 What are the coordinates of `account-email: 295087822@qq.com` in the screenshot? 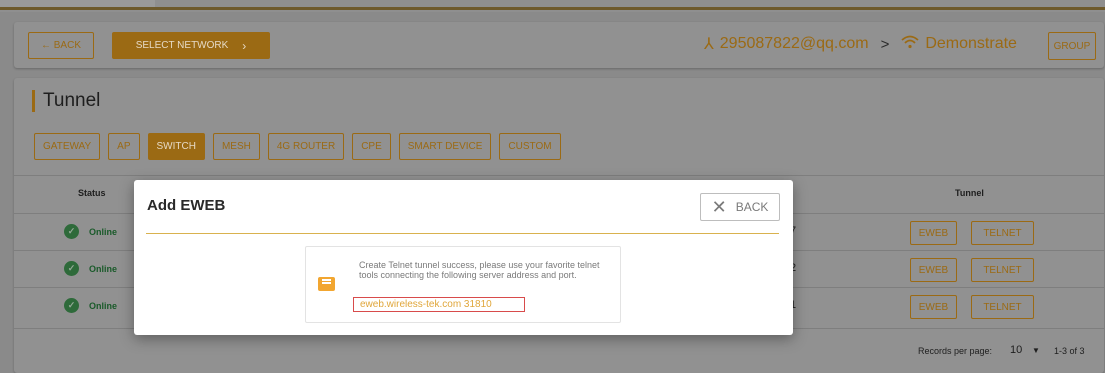 It's located at (794, 44).